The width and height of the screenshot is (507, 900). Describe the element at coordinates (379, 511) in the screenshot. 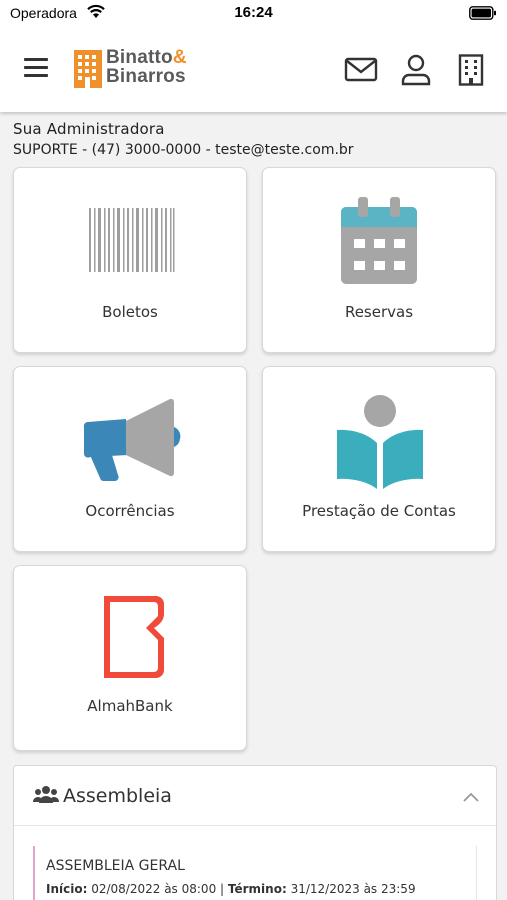

I see `card-label: Prestação de Contas` at that location.